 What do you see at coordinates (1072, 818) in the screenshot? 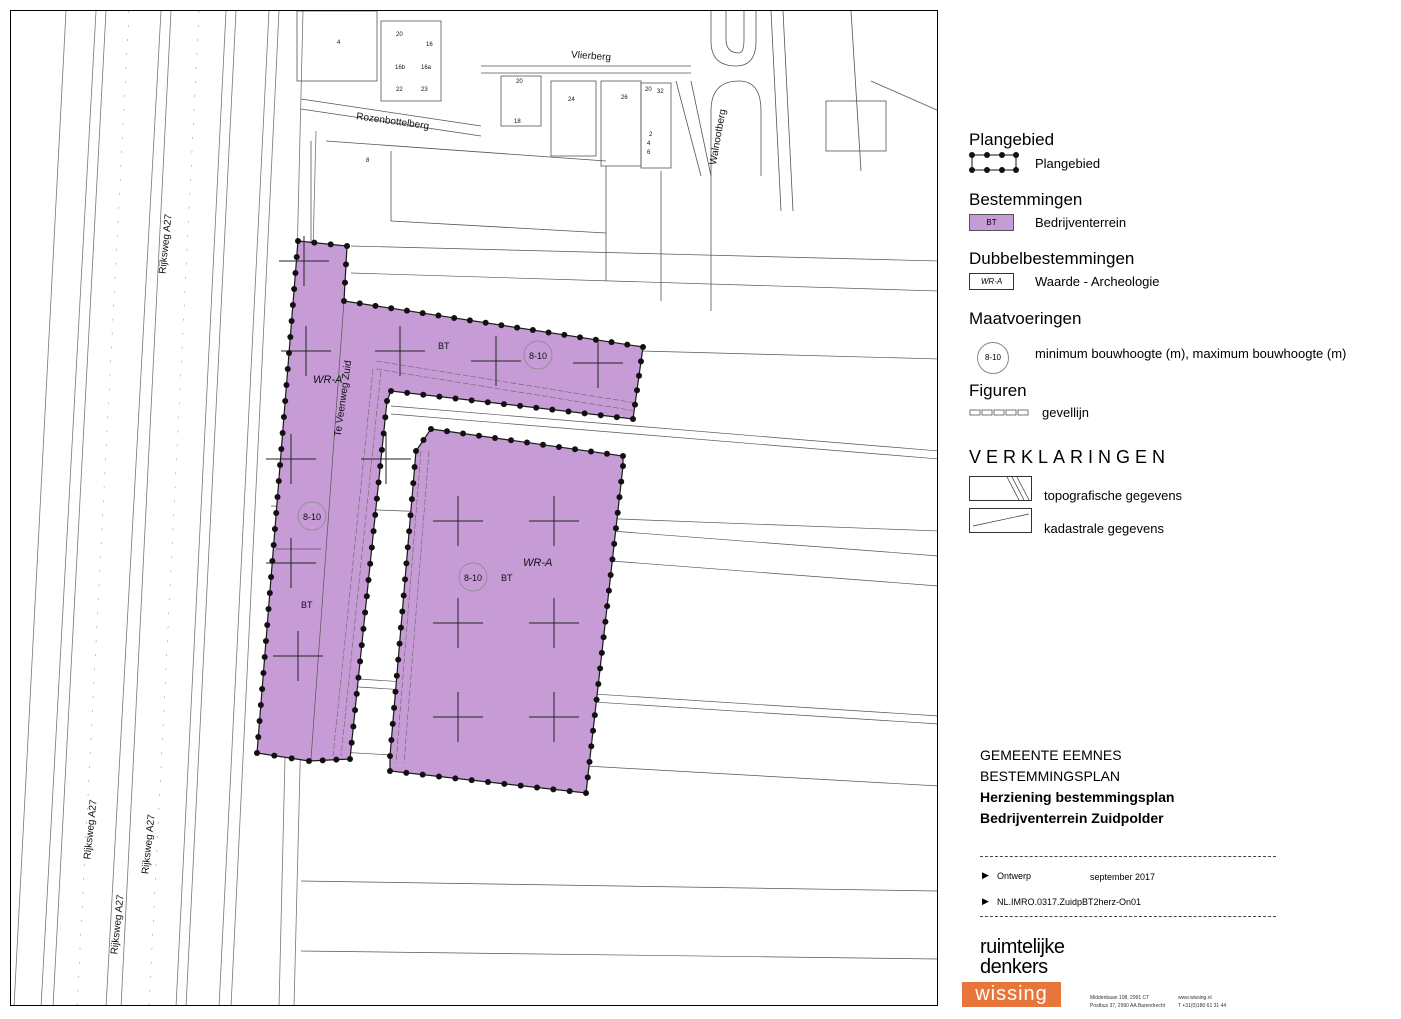
I see `title-plan-name-2: Bedrijventerrein Zuidpolder` at bounding box center [1072, 818].